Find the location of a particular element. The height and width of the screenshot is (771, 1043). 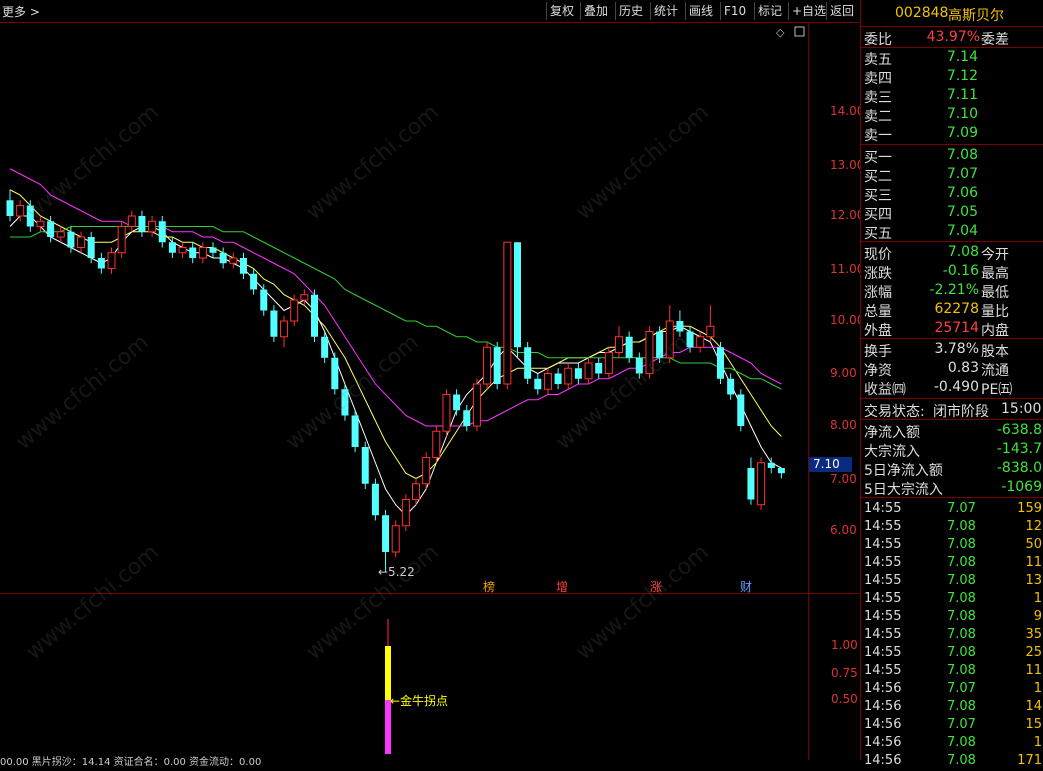

bid-row: 买五 7.04 is located at coordinates (952, 232).